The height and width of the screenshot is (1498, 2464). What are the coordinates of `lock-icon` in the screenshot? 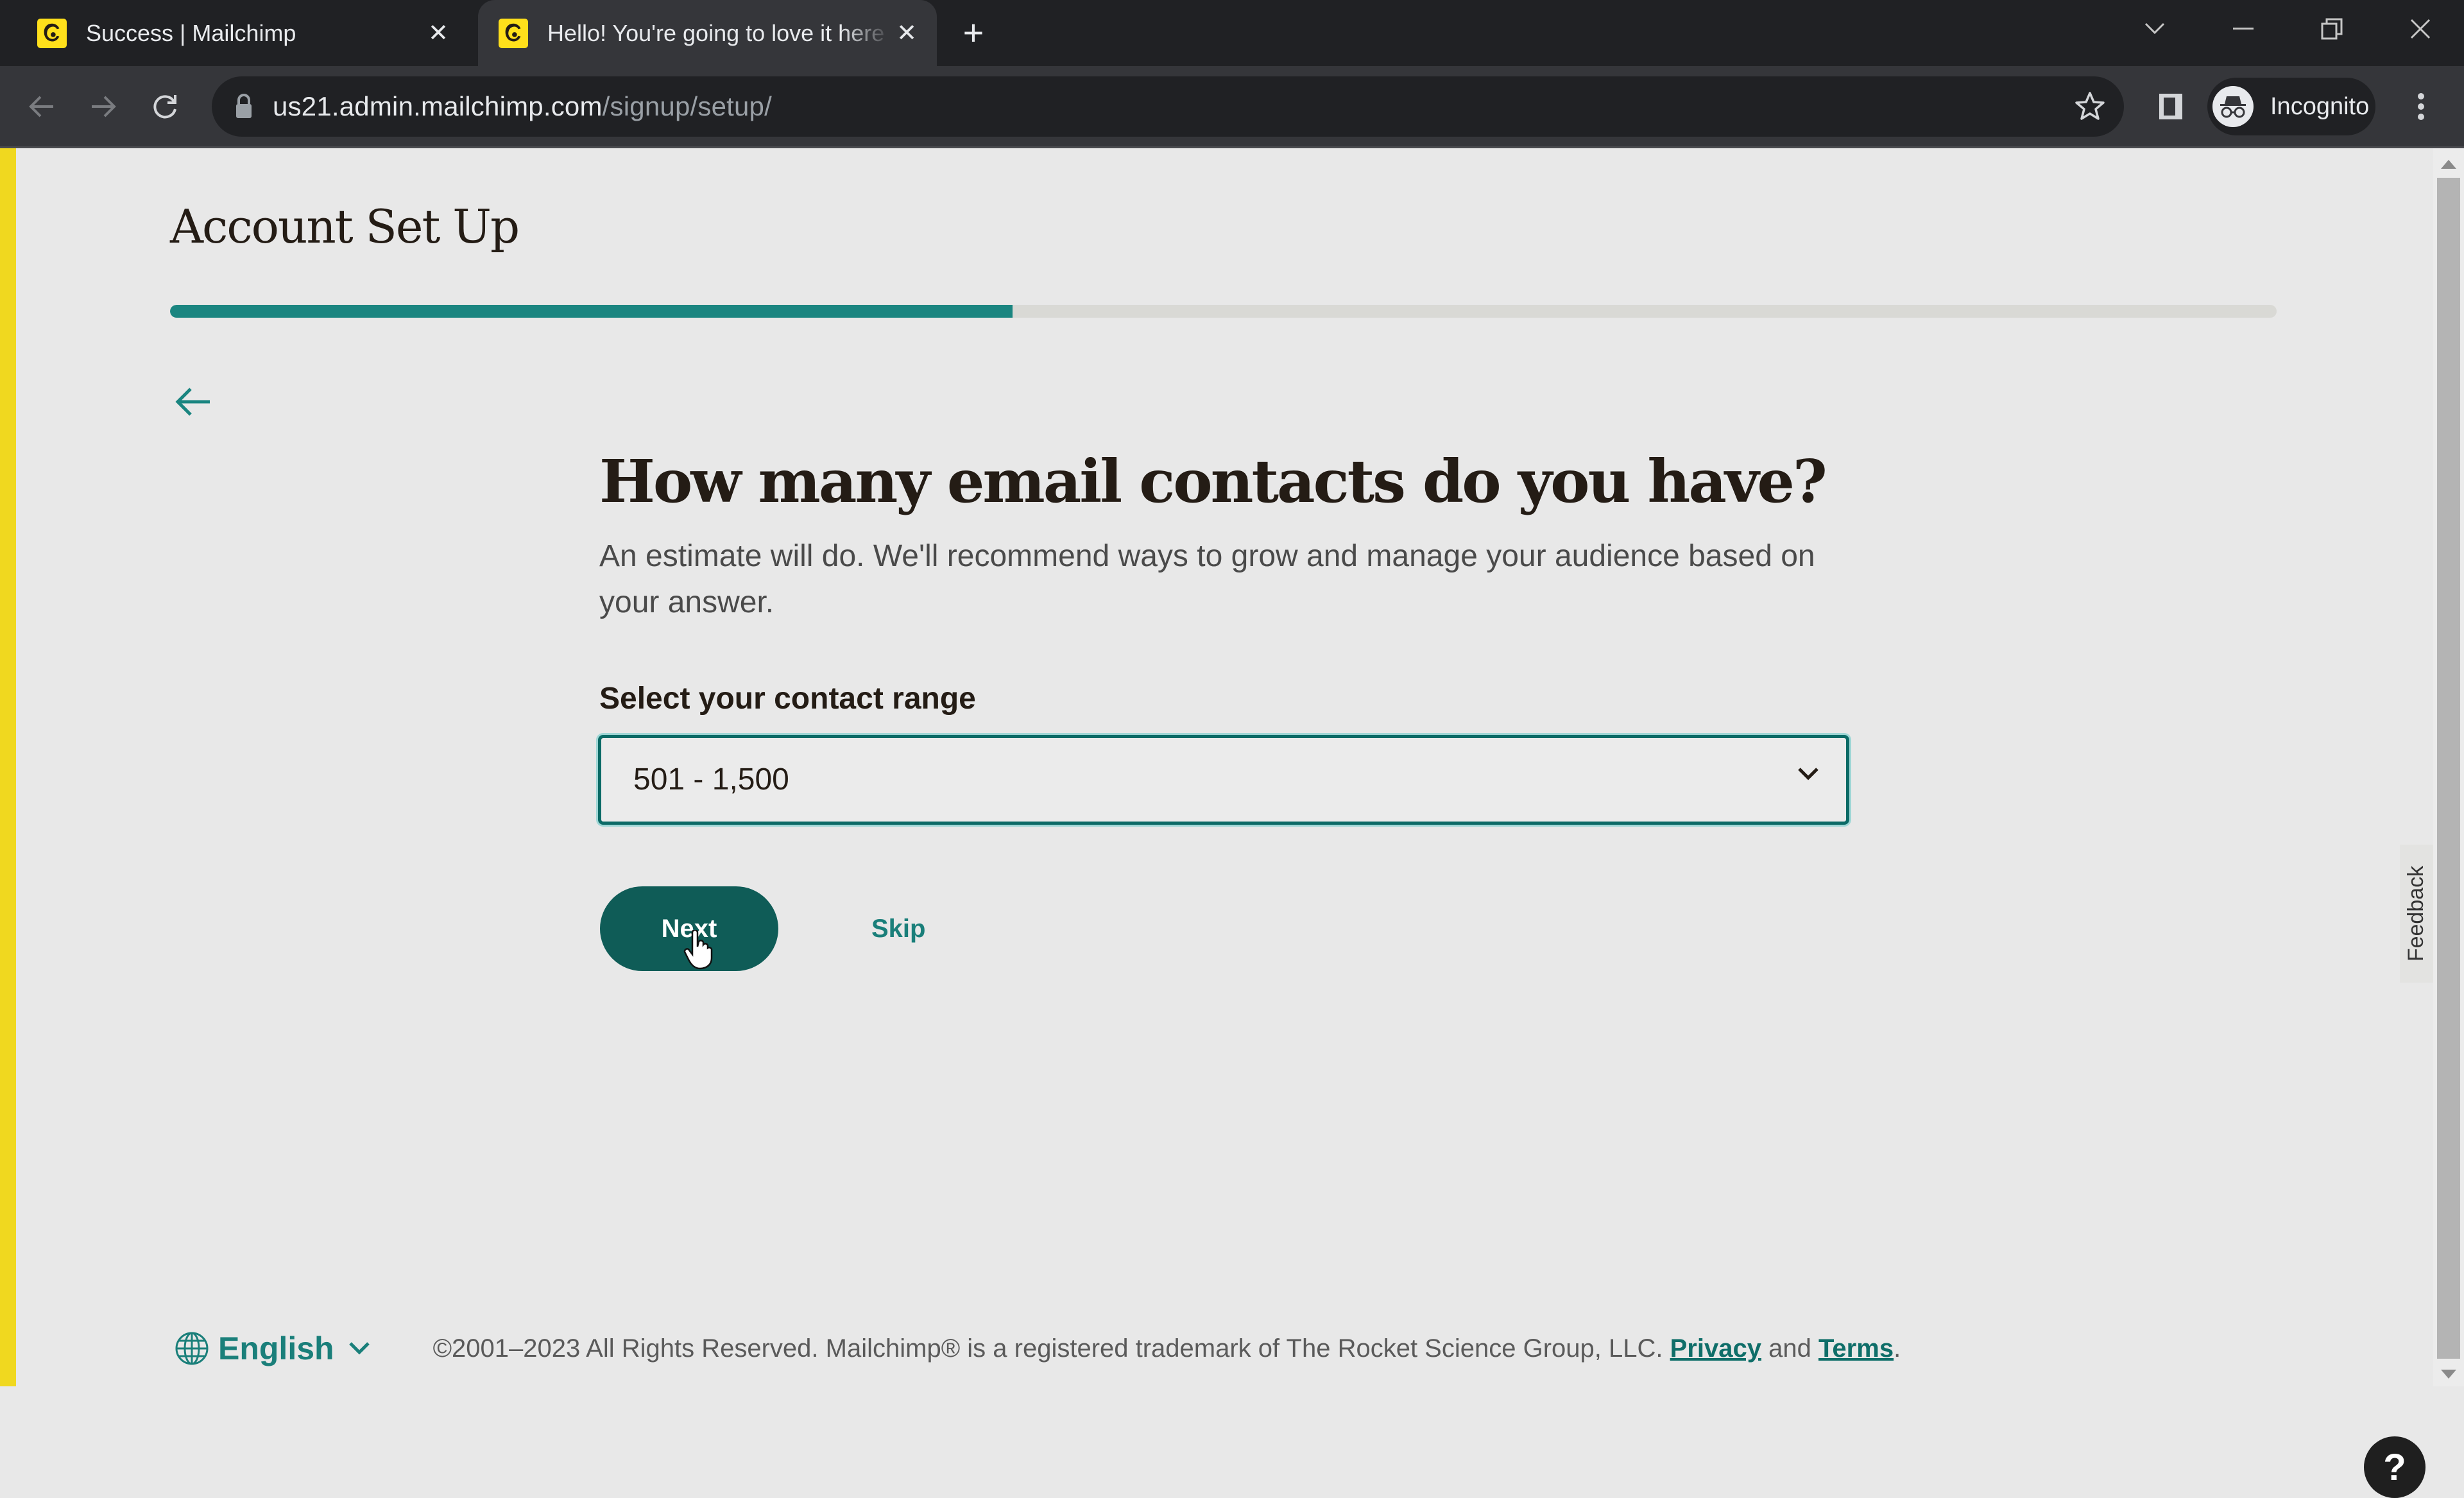 It's located at (244, 108).